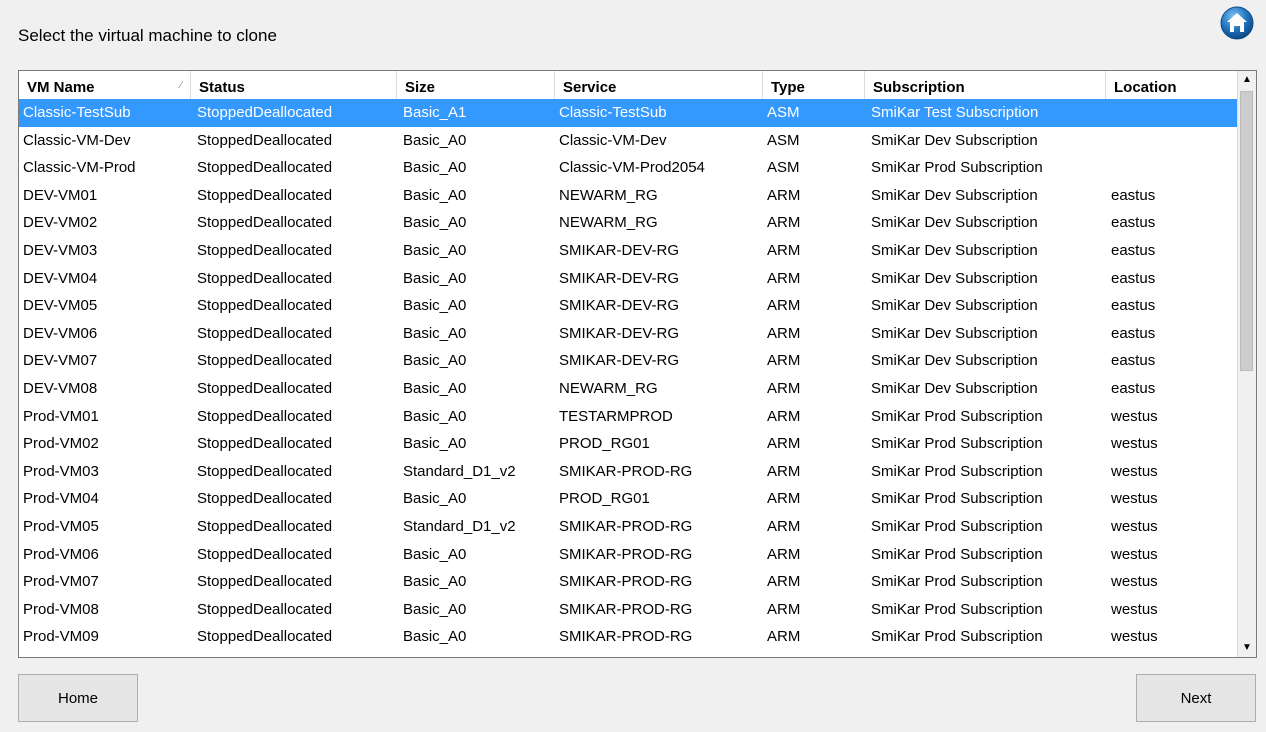 Image resolution: width=1266 pixels, height=732 pixels. I want to click on column-header-vm-name: VM Name ⁄, so click(105, 85).